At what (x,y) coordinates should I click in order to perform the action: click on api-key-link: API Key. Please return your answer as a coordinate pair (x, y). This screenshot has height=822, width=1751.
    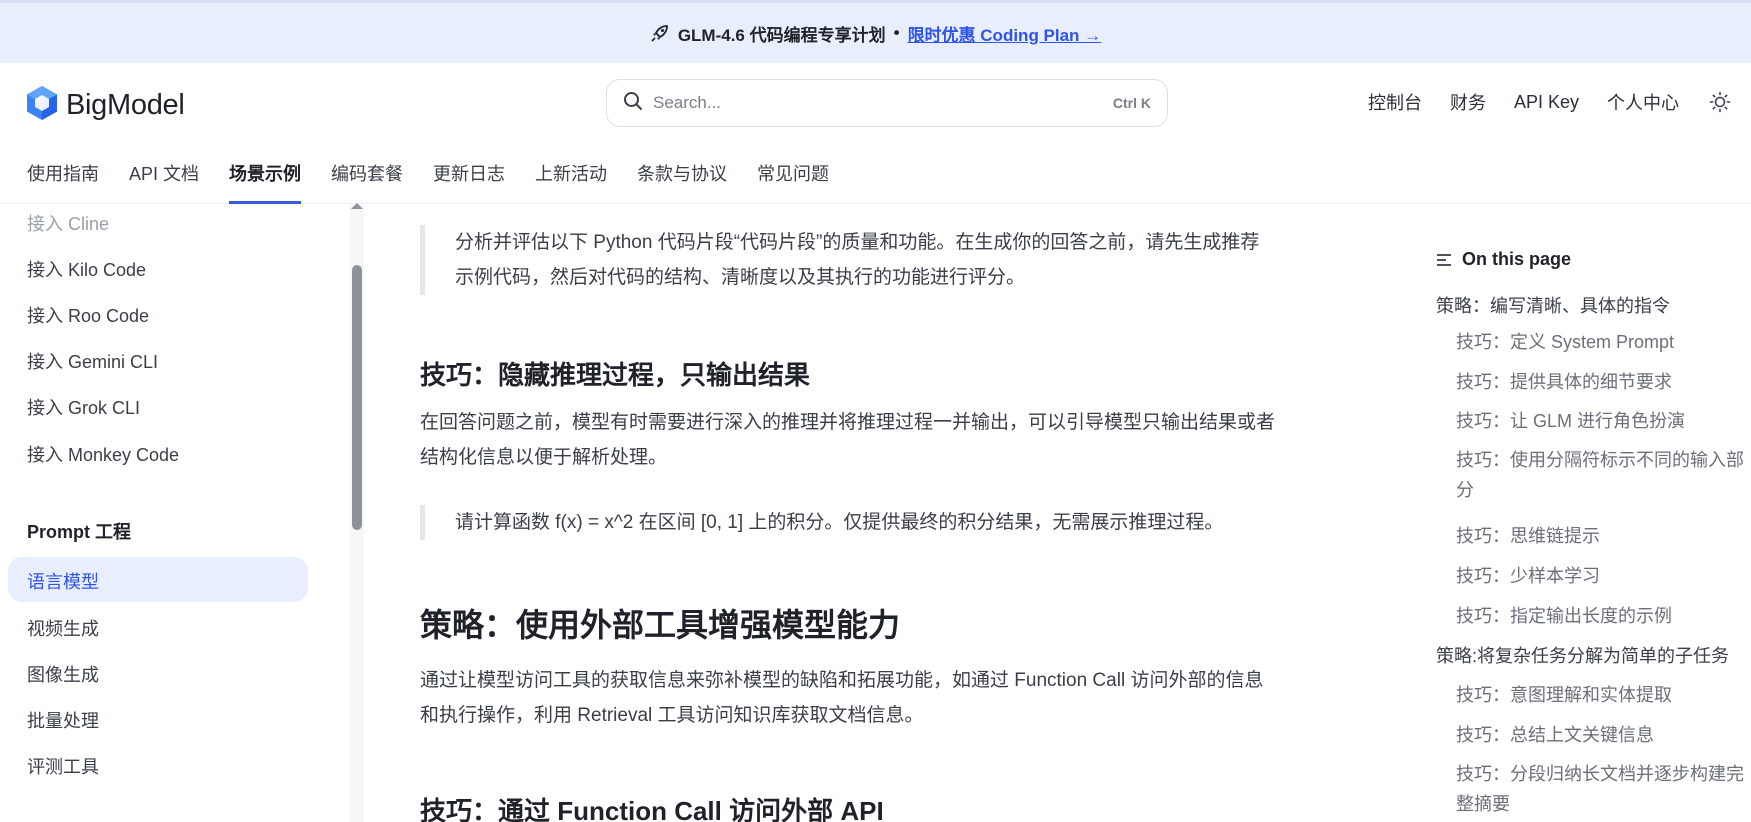
    Looking at the image, I should click on (1546, 102).